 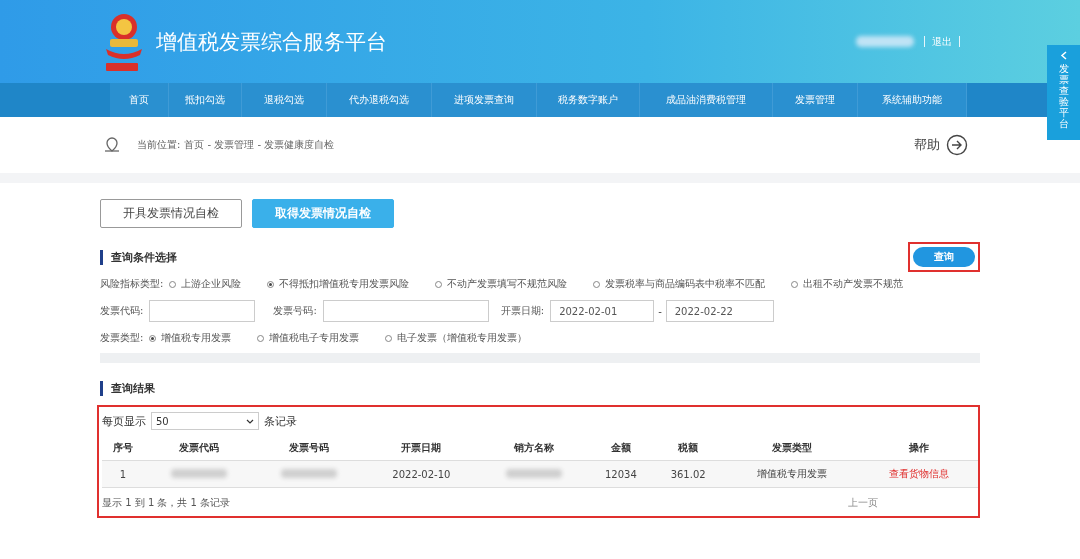 I want to click on date-field: 2022-02-01, so click(x=602, y=311).